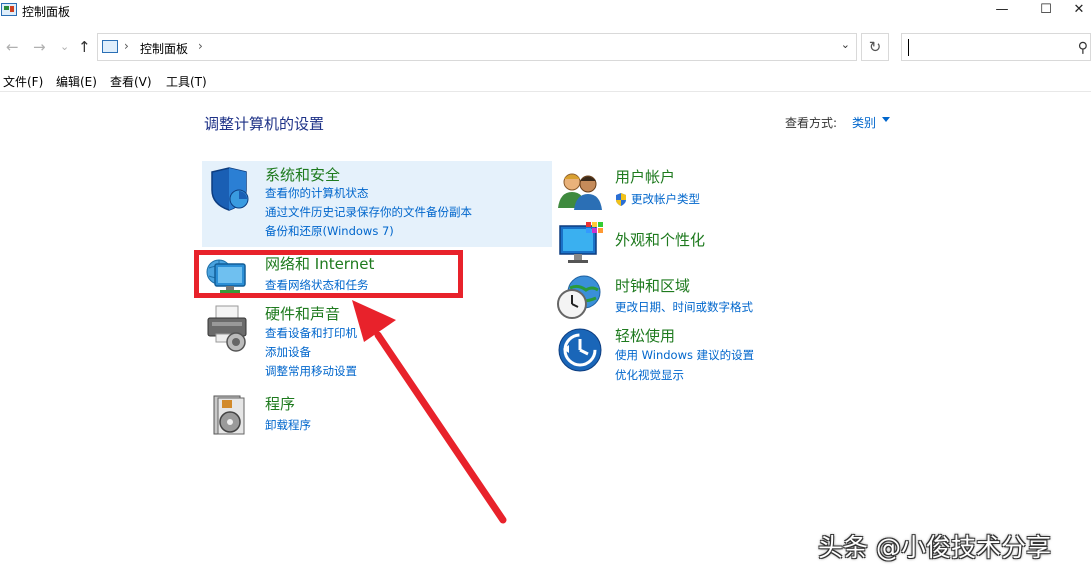 Image resolution: width=1091 pixels, height=576 pixels. Describe the element at coordinates (645, 176) in the screenshot. I see `category-title-user-accounts: 用户帐户` at that location.